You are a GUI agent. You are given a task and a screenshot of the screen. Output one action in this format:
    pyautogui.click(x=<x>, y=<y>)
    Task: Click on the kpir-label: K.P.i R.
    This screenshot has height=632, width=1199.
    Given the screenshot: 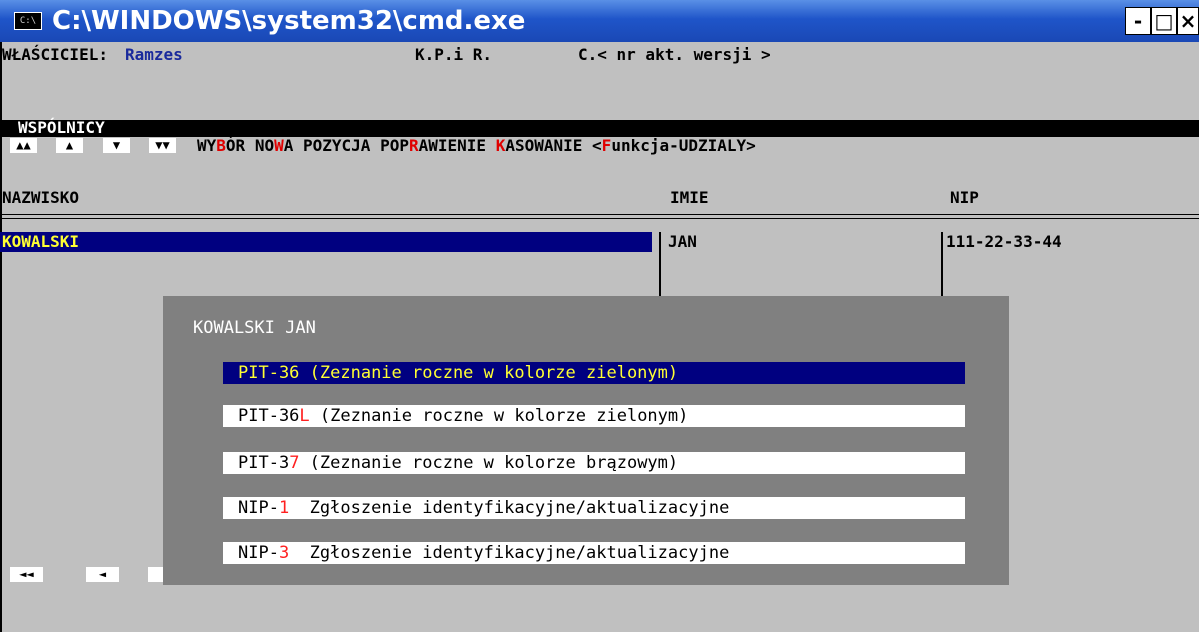 What is the action you would take?
    pyautogui.click(x=454, y=54)
    